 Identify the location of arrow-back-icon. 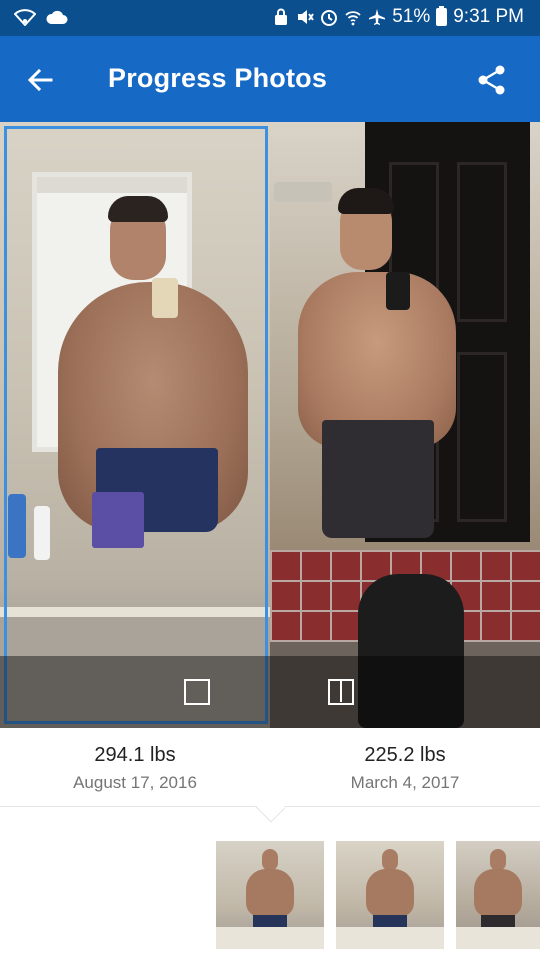
(40, 80).